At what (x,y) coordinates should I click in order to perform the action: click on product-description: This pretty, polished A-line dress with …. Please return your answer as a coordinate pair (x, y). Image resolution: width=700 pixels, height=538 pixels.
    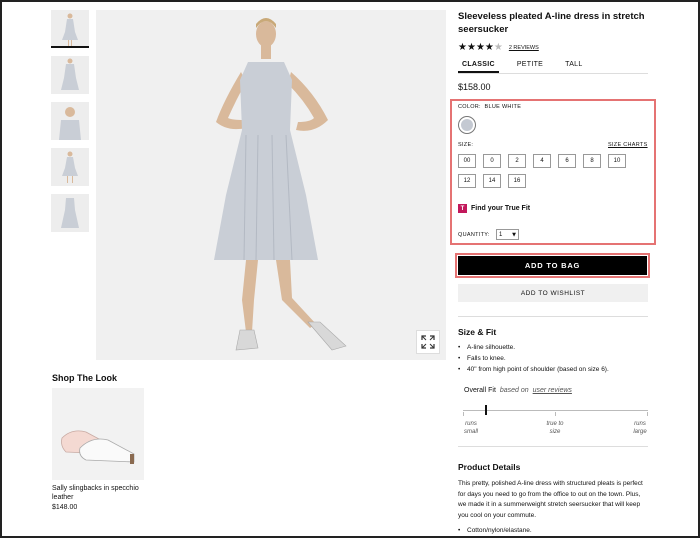
    Looking at the image, I should click on (554, 507).